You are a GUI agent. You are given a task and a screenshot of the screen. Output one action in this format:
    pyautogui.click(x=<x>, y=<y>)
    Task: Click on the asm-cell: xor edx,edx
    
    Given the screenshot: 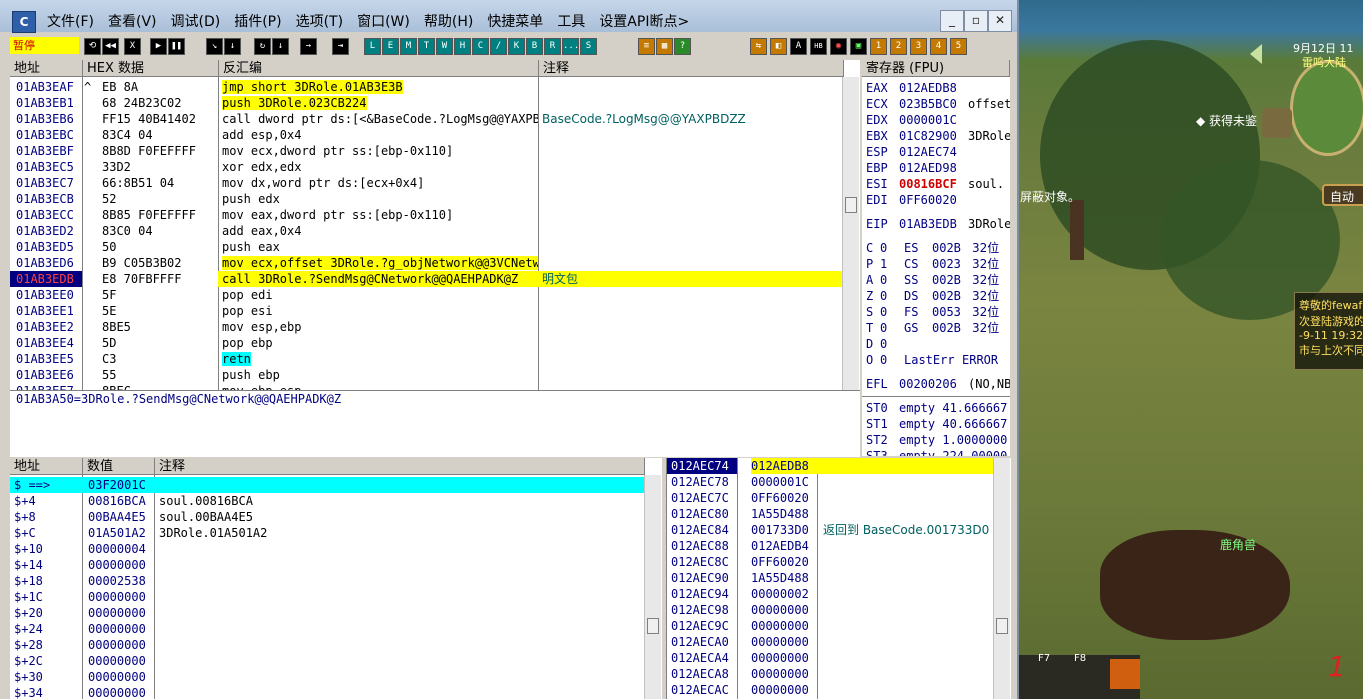 What is the action you would take?
    pyautogui.click(x=380, y=167)
    